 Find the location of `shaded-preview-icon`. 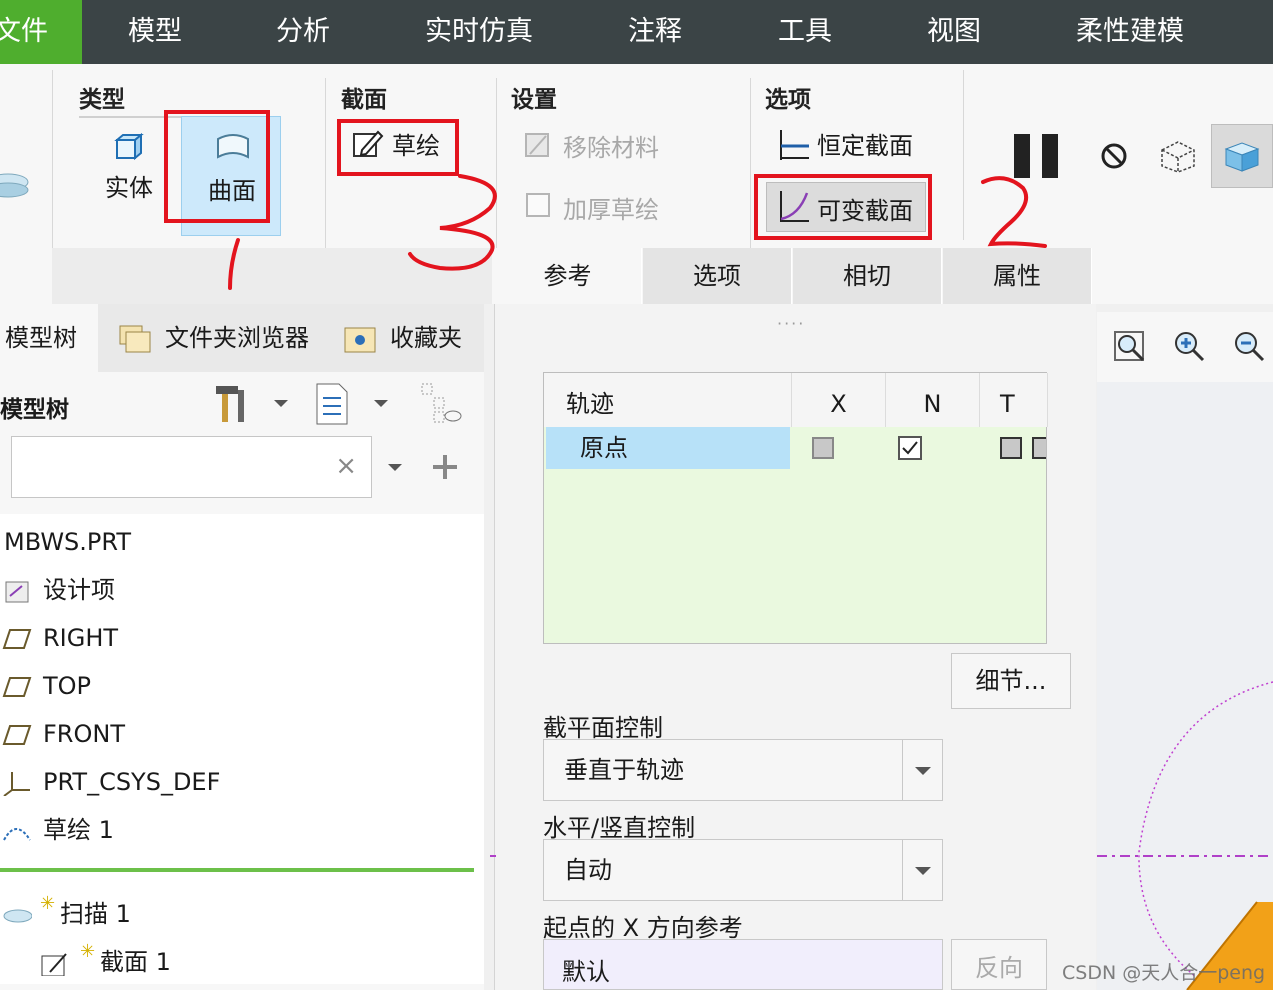

shaded-preview-icon is located at coordinates (1242, 157).